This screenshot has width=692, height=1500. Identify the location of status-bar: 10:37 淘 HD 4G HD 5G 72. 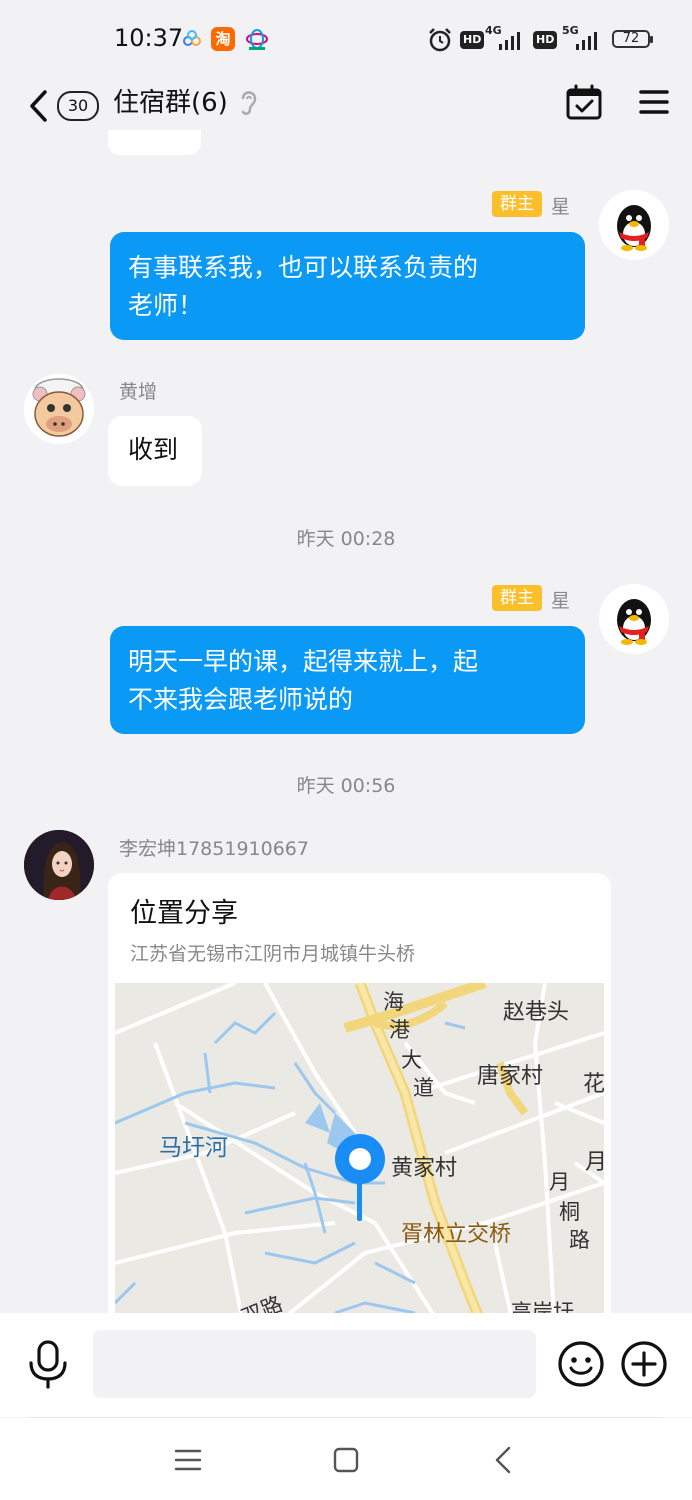
(346, 39).